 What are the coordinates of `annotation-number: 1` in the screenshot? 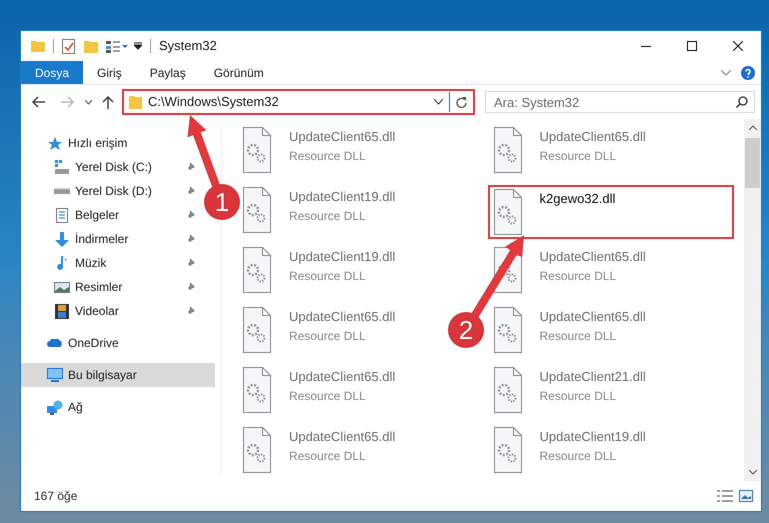 It's located at (222, 202).